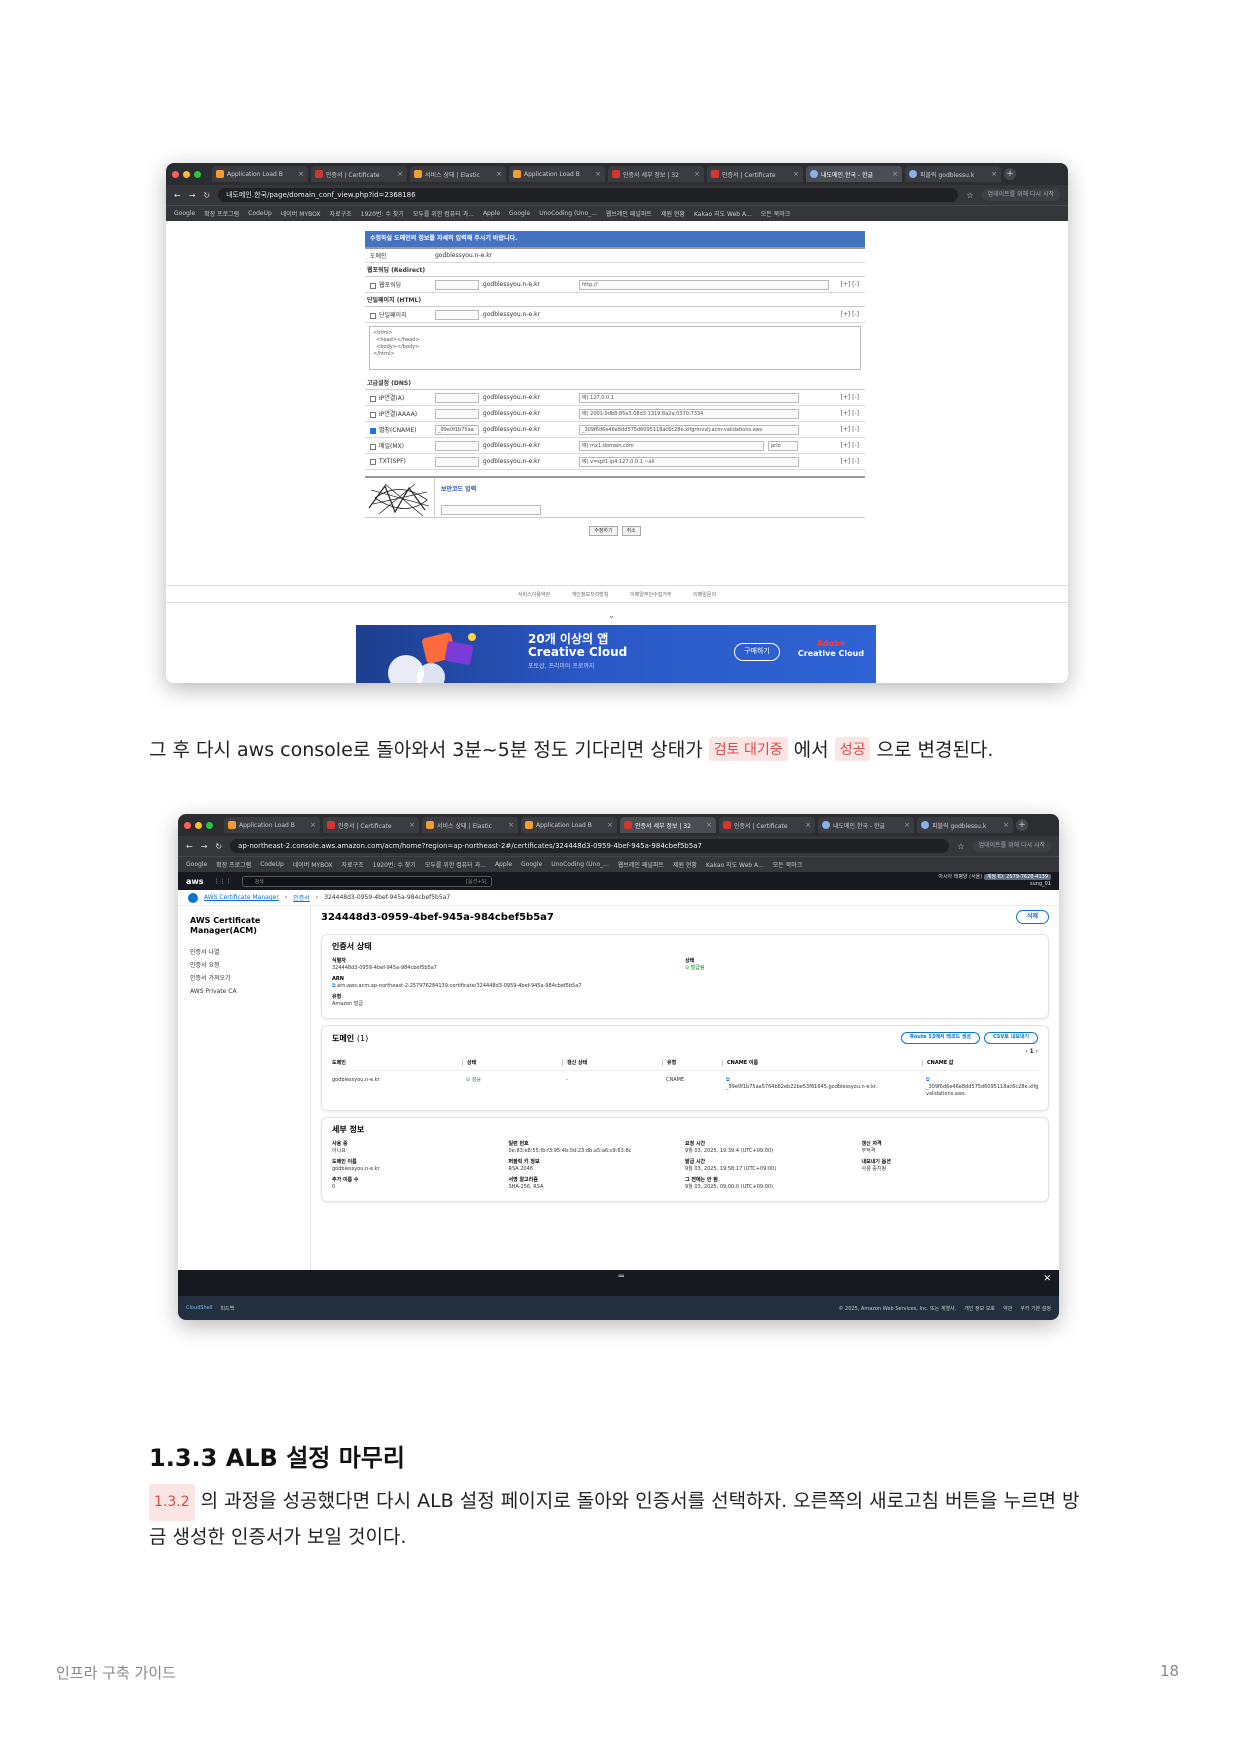 This screenshot has width=1242, height=1754. What do you see at coordinates (244, 952) in the screenshot?
I see `sidenav-item-list: 인증서 나열` at bounding box center [244, 952].